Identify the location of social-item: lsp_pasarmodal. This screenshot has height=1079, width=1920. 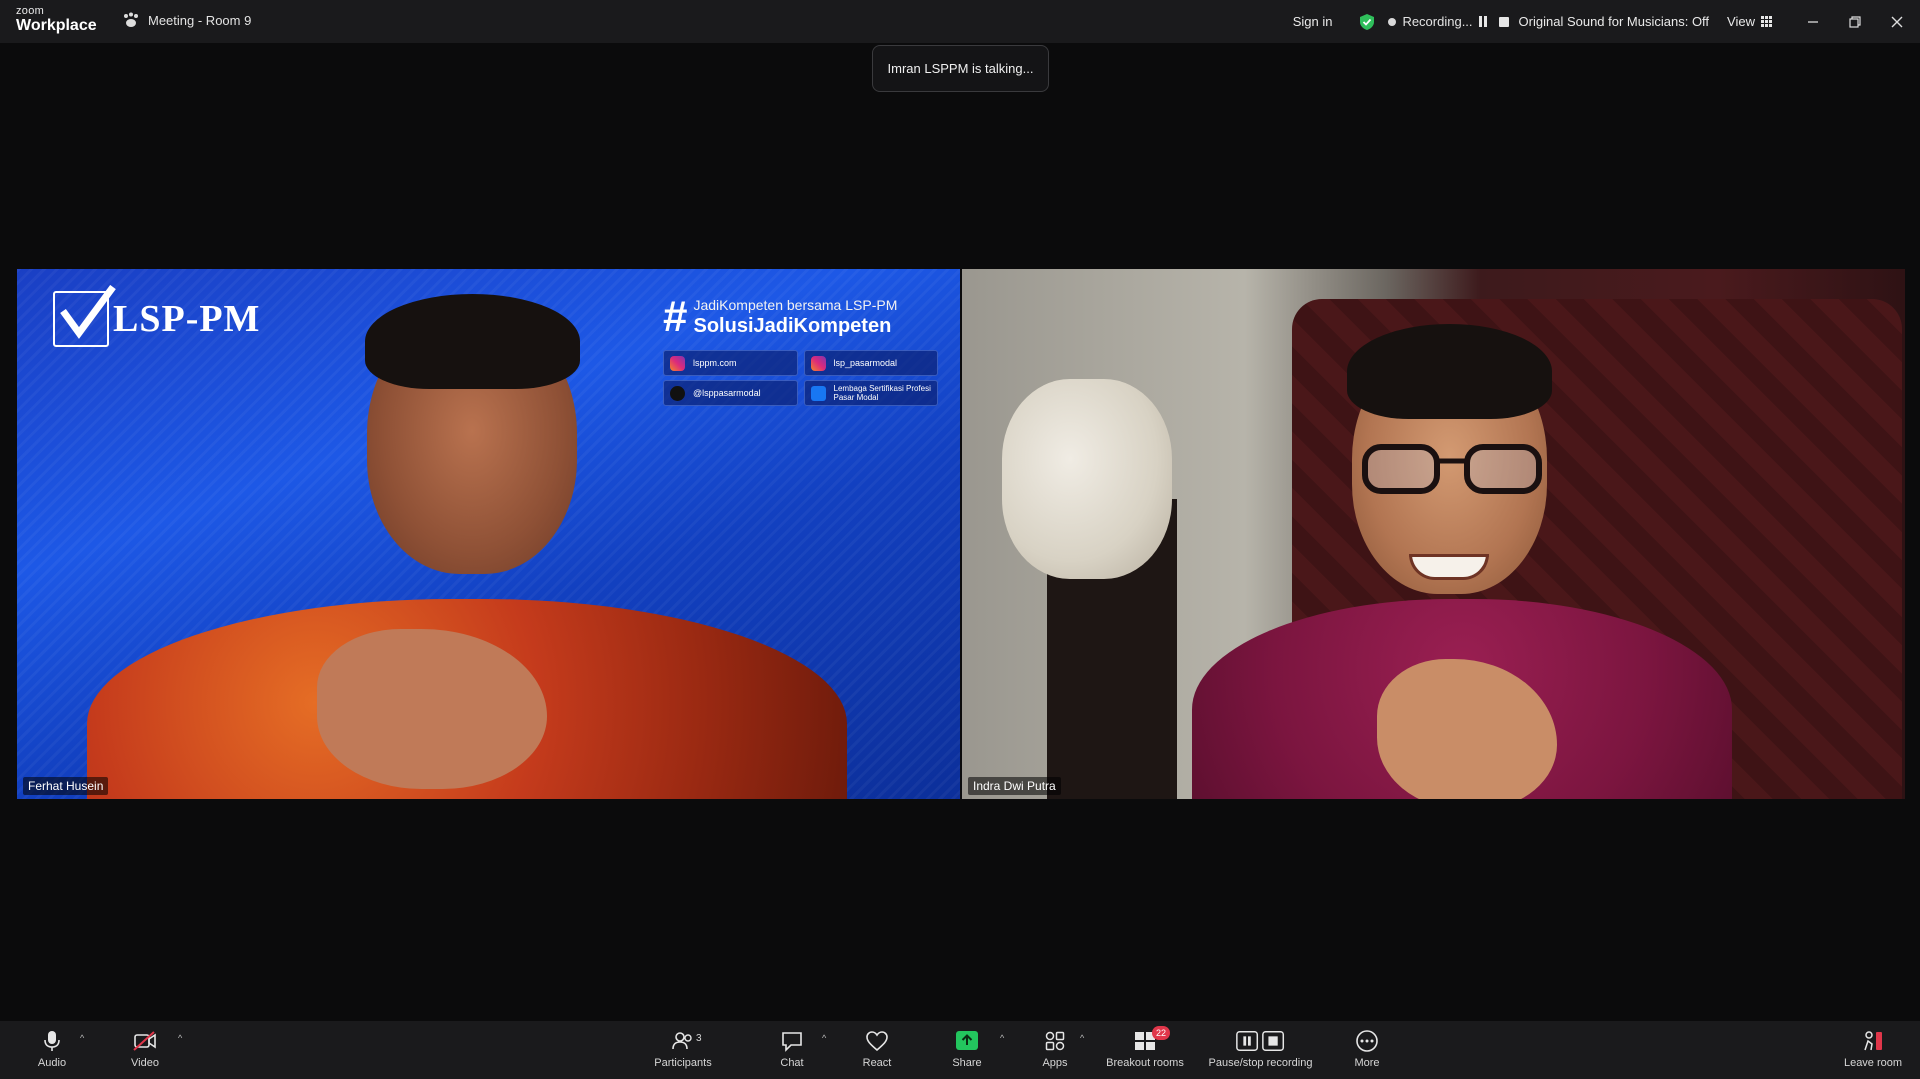
(870, 363).